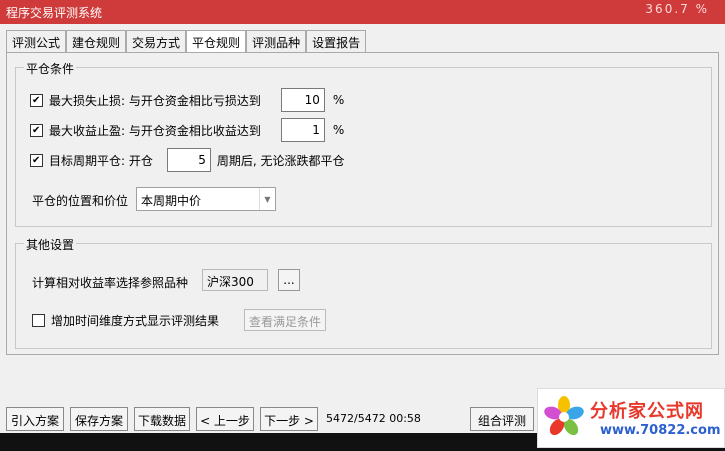  What do you see at coordinates (38, 320) in the screenshot?
I see `time-dimension-checkbox` at bounding box center [38, 320].